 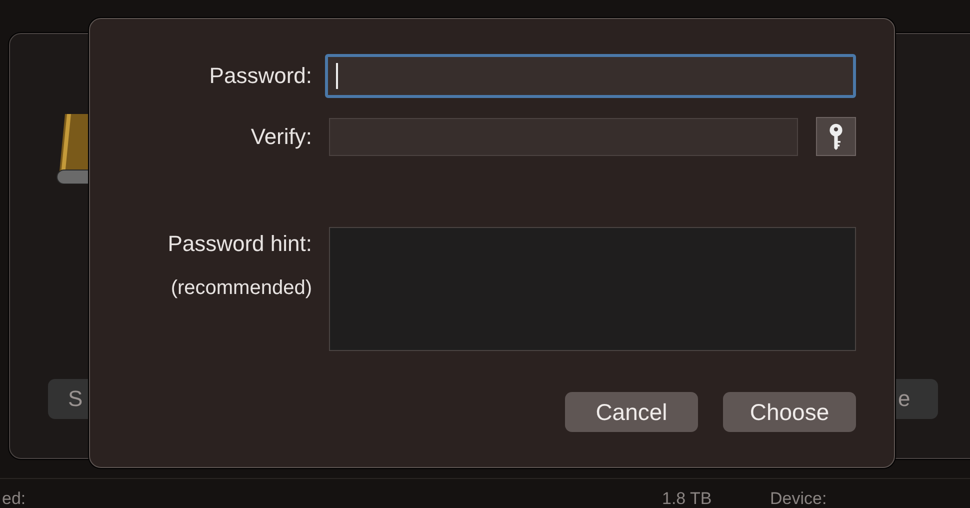 I want to click on footer-text: Device:, so click(x=798, y=498).